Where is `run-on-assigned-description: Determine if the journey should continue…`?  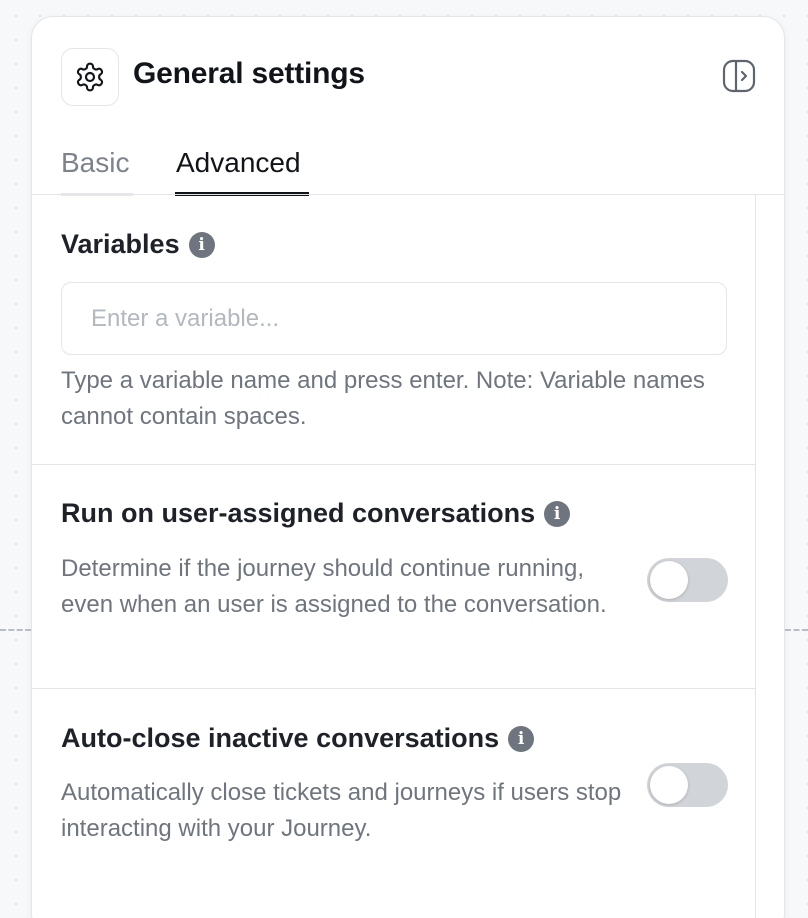 run-on-assigned-description: Determine if the journey should continue… is located at coordinates (334, 586).